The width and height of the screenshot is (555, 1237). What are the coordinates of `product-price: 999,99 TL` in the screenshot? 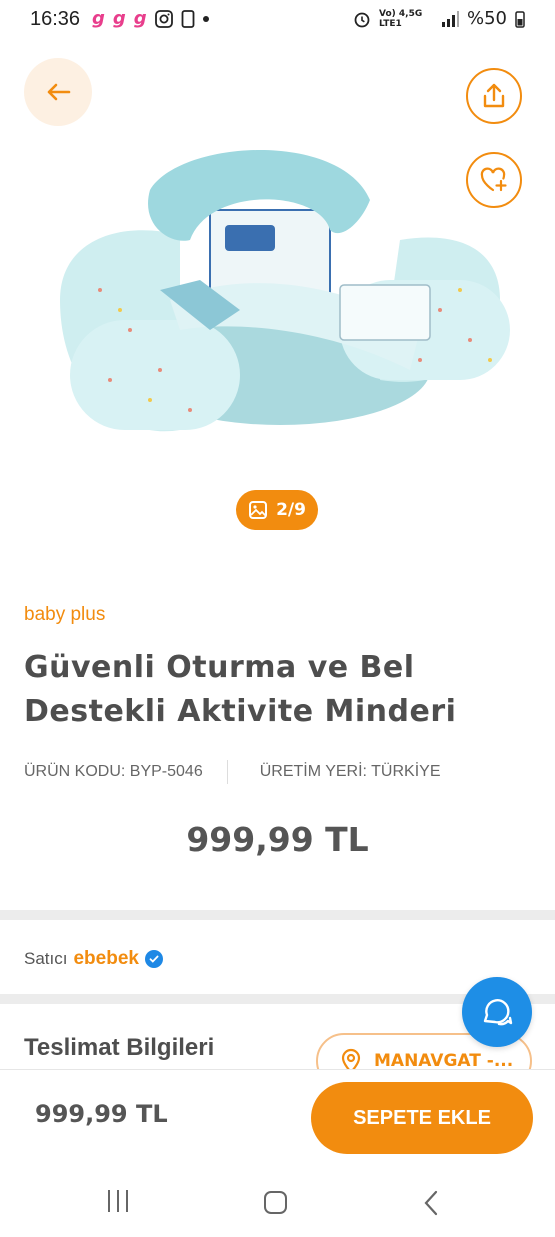 It's located at (277, 839).